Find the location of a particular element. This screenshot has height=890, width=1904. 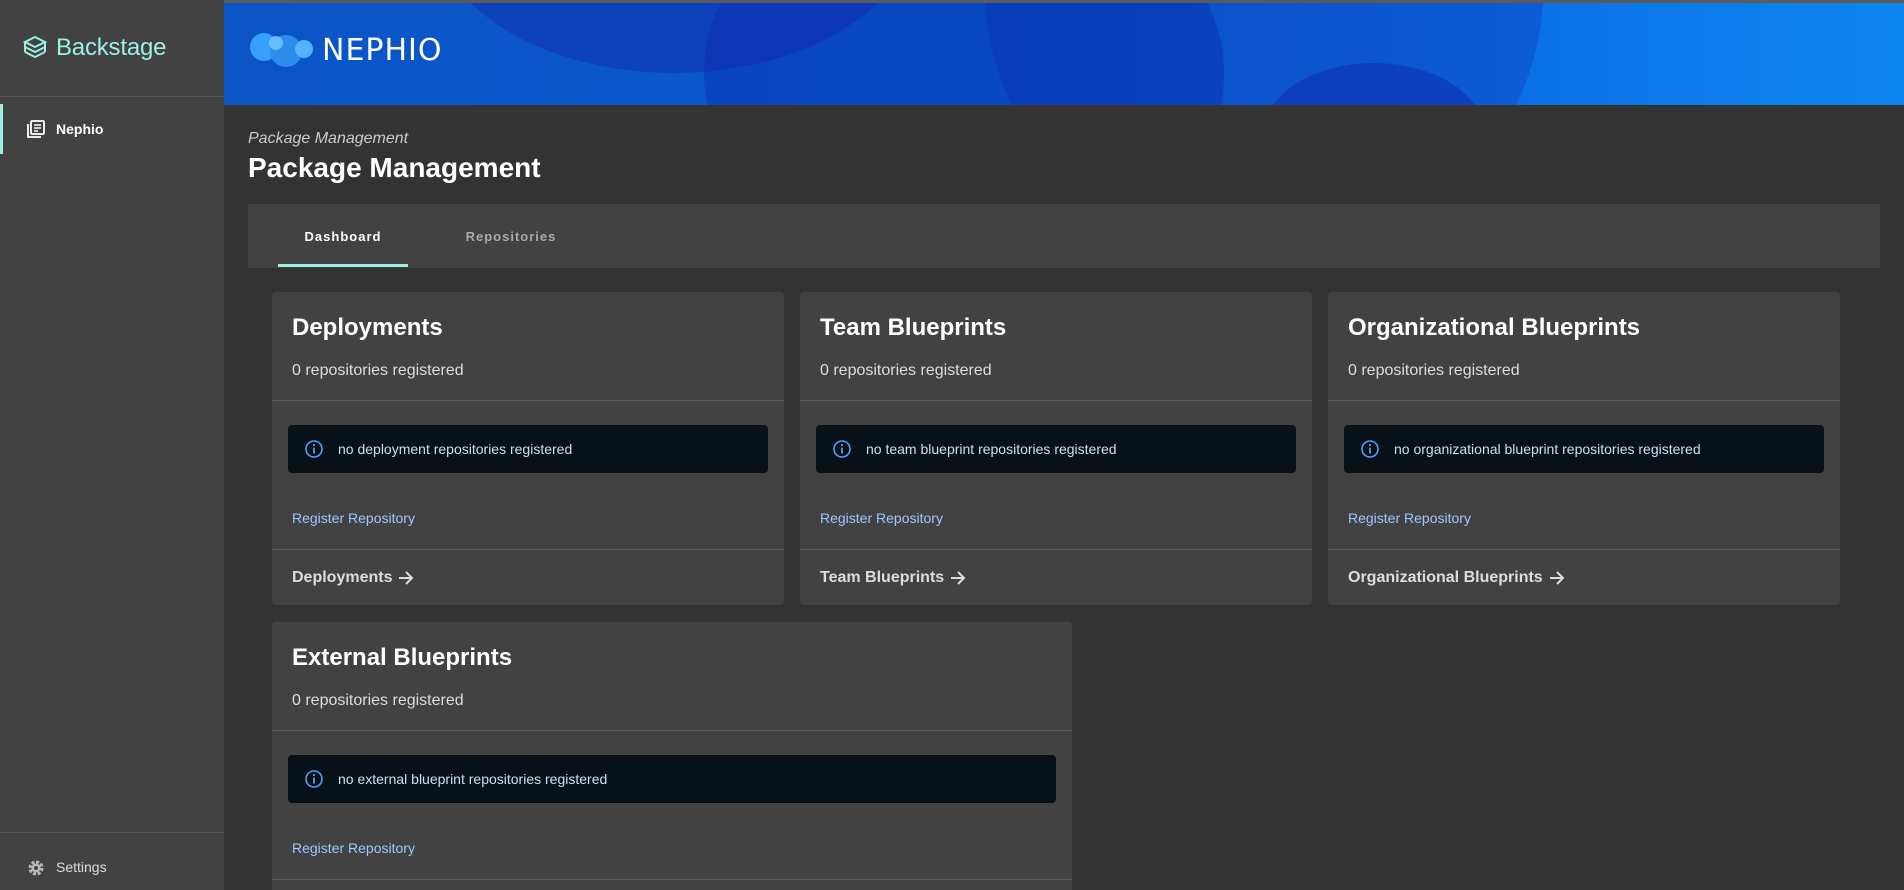

tab-label: Dashboard is located at coordinates (343, 236).